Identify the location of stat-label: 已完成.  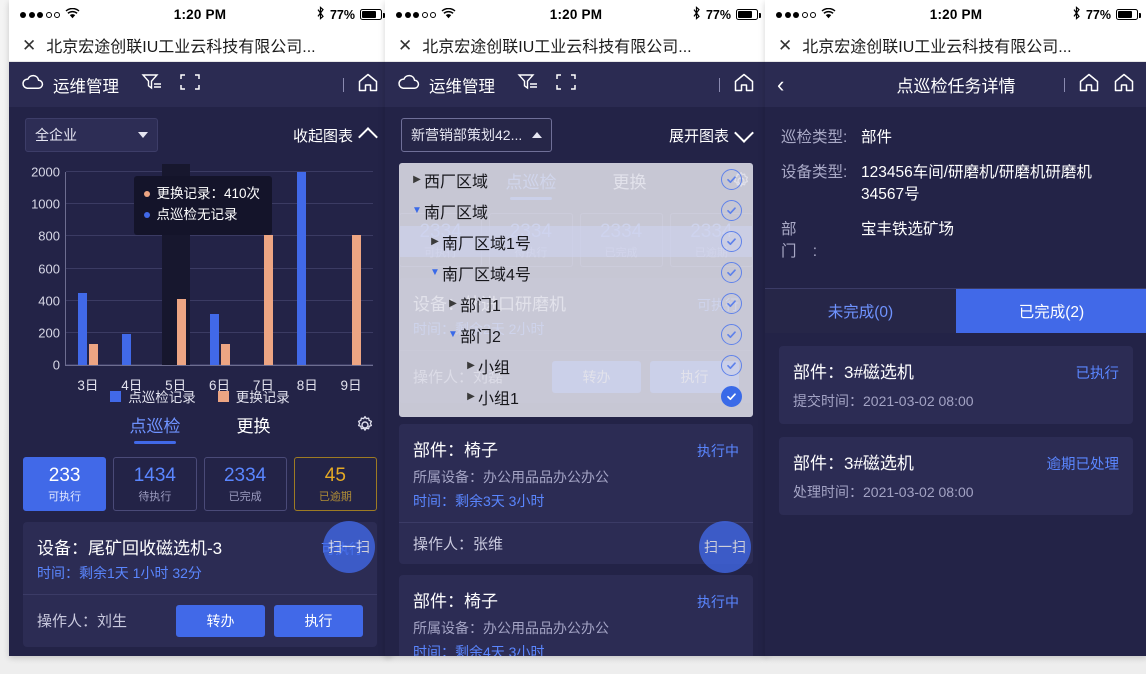
(245, 496).